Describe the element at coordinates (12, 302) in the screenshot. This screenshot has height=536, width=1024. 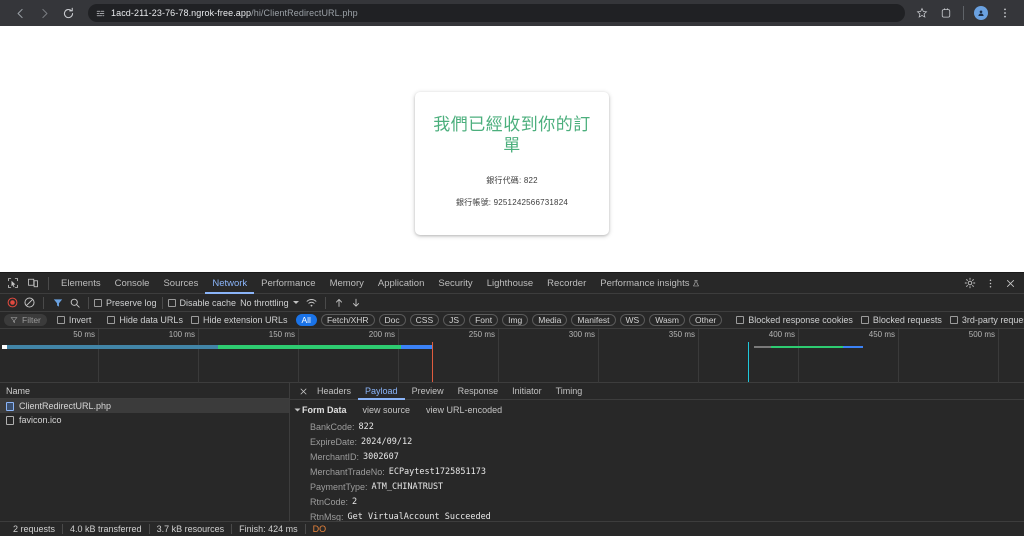
I see `record-button` at that location.